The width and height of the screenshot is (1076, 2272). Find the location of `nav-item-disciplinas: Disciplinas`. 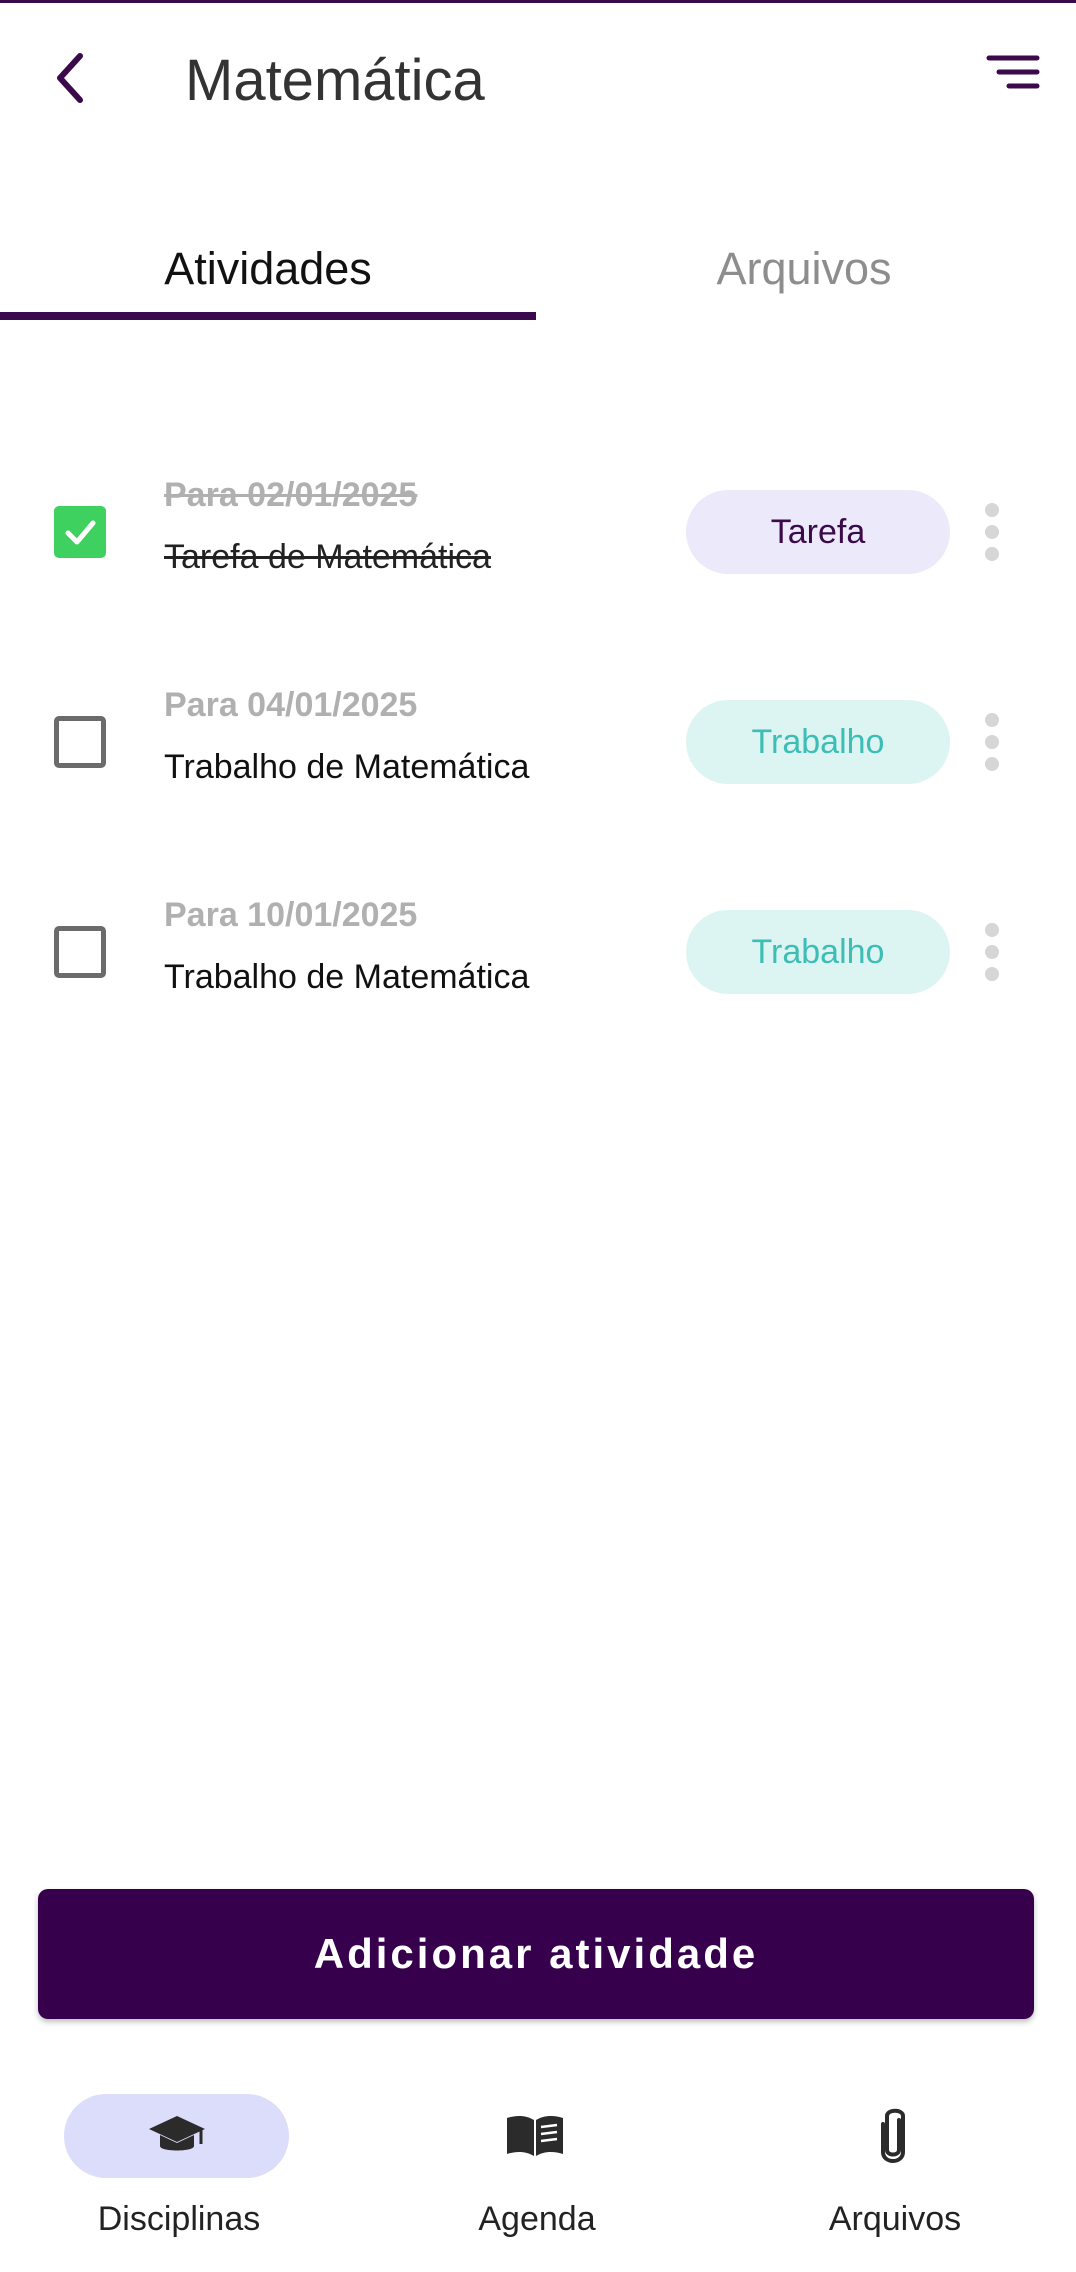

nav-item-disciplinas: Disciplinas is located at coordinates (179, 2166).